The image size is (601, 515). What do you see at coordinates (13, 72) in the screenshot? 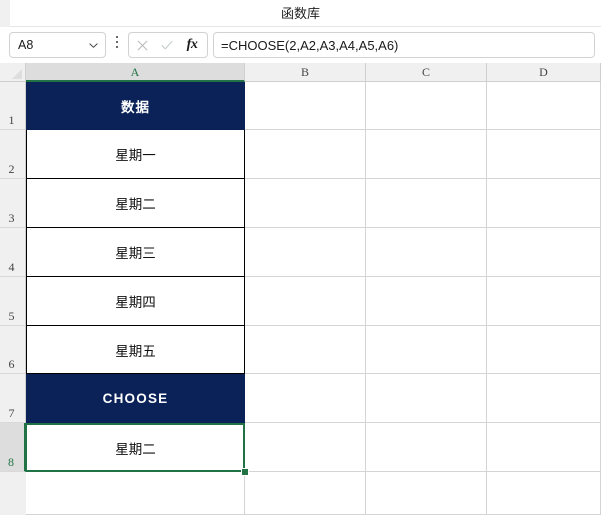
I see `select-all-corner-icon` at bounding box center [13, 72].